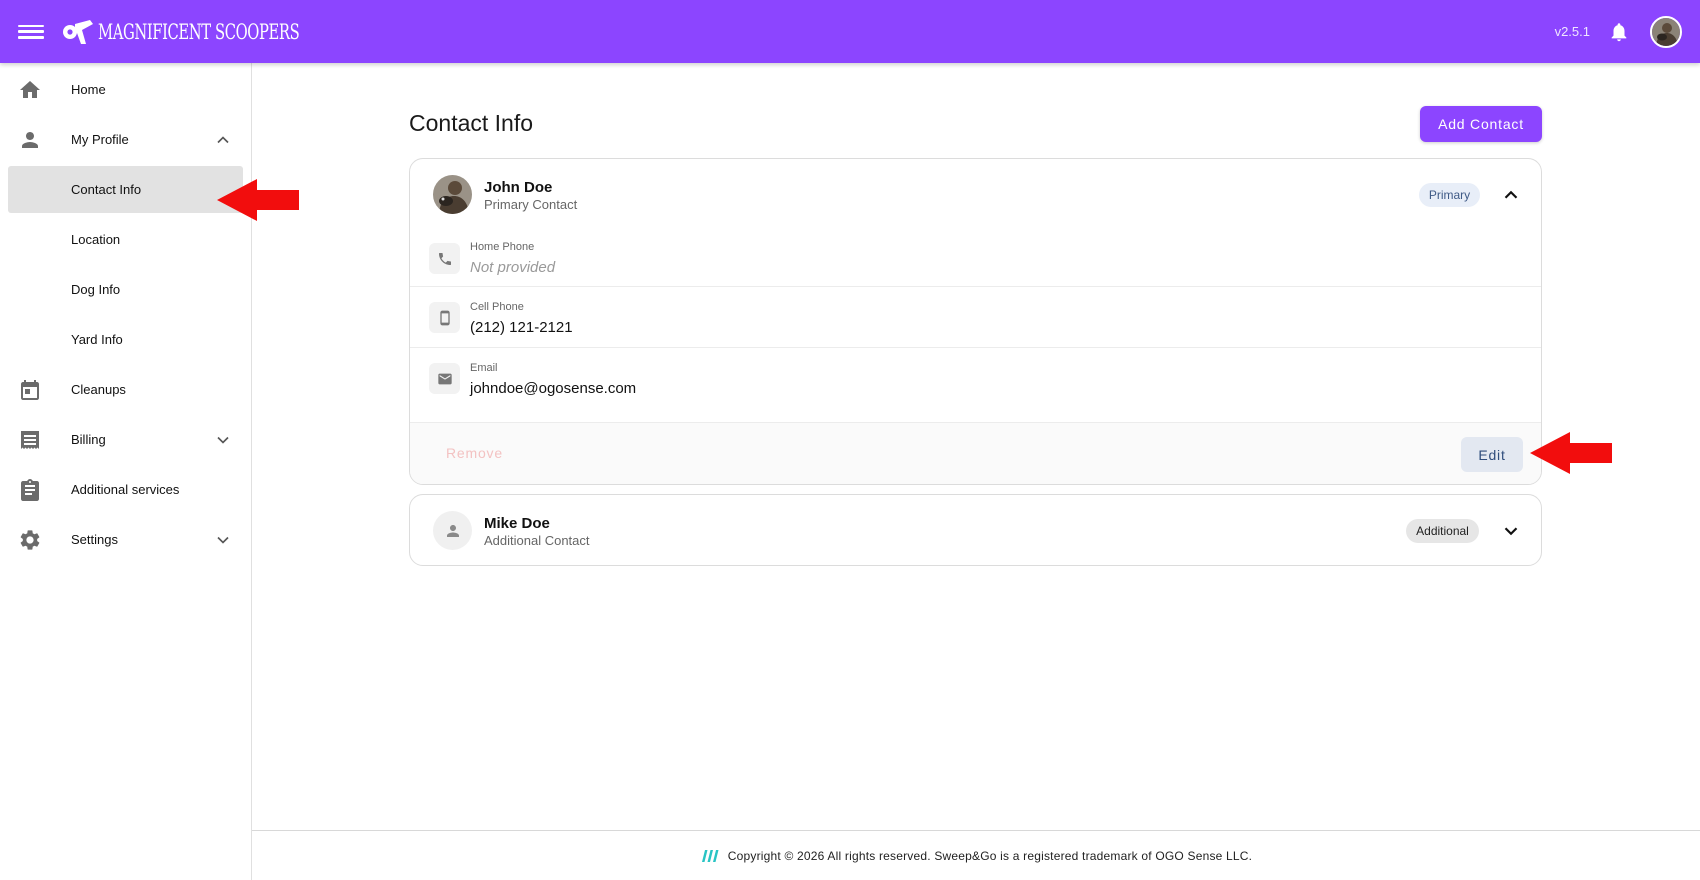 This screenshot has width=1700, height=880. I want to click on sidebar-item-yard-info: Yard Info, so click(125, 339).